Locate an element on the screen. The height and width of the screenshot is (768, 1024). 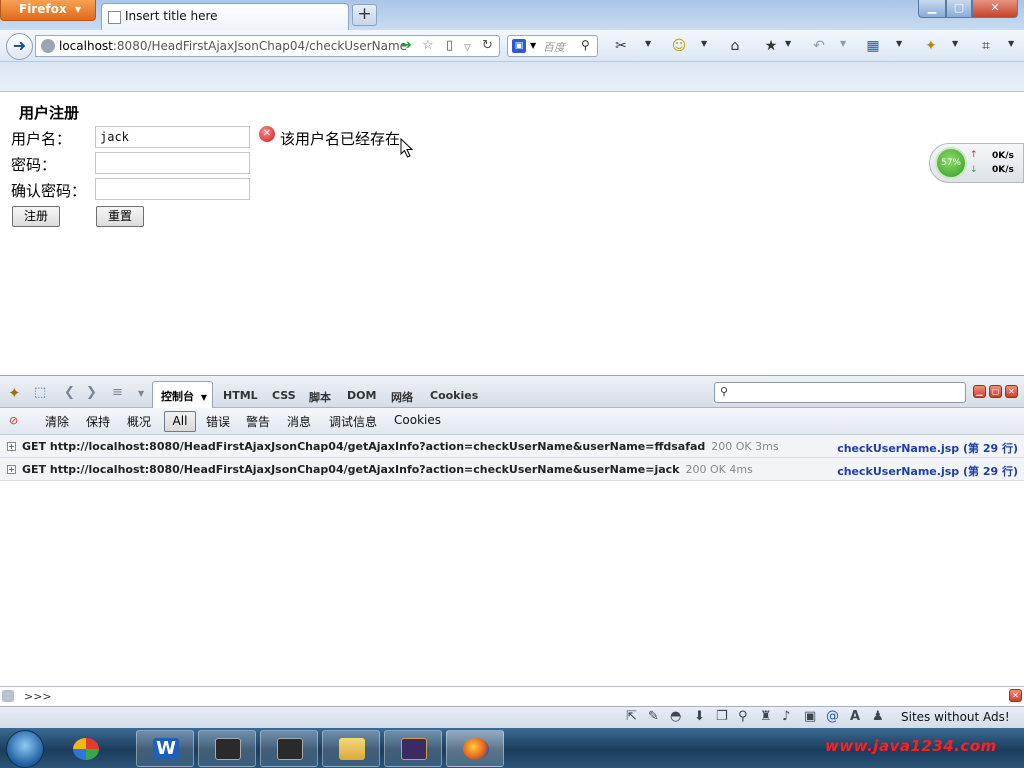
new-tab-button: + is located at coordinates (364, 15).